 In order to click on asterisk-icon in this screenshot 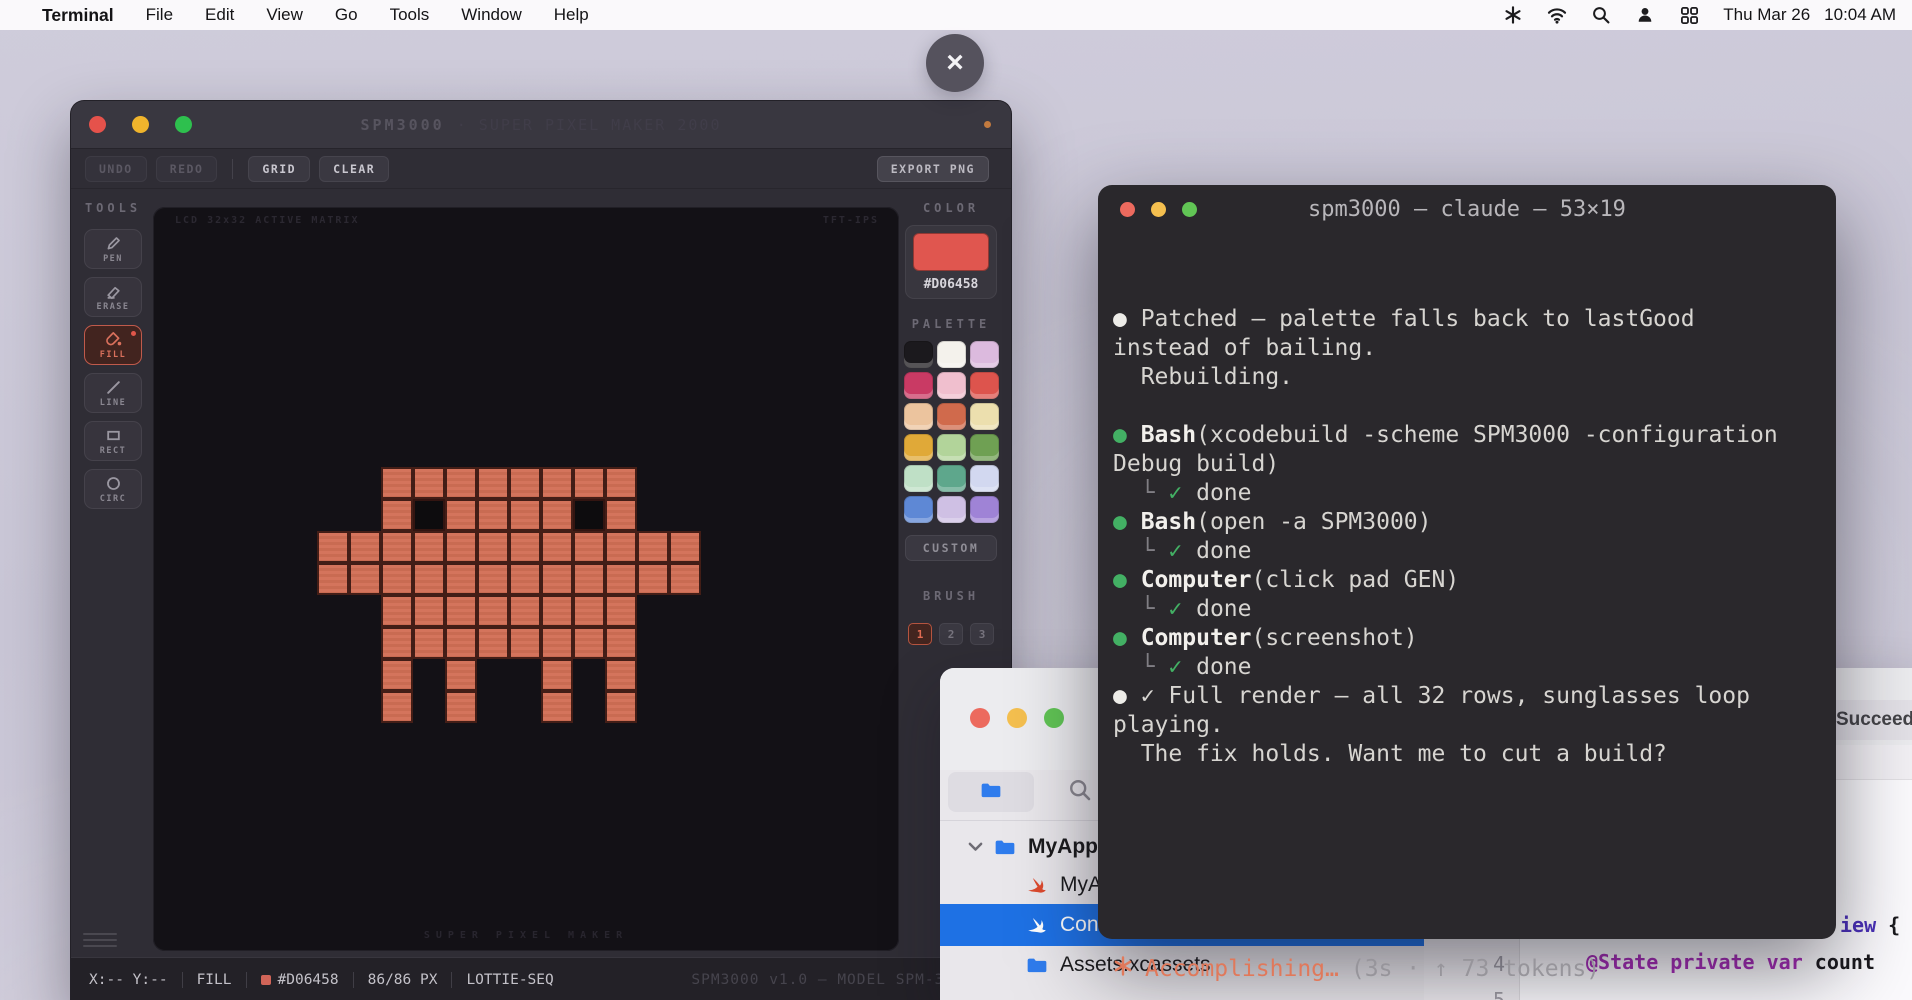, I will do `click(1513, 15)`.